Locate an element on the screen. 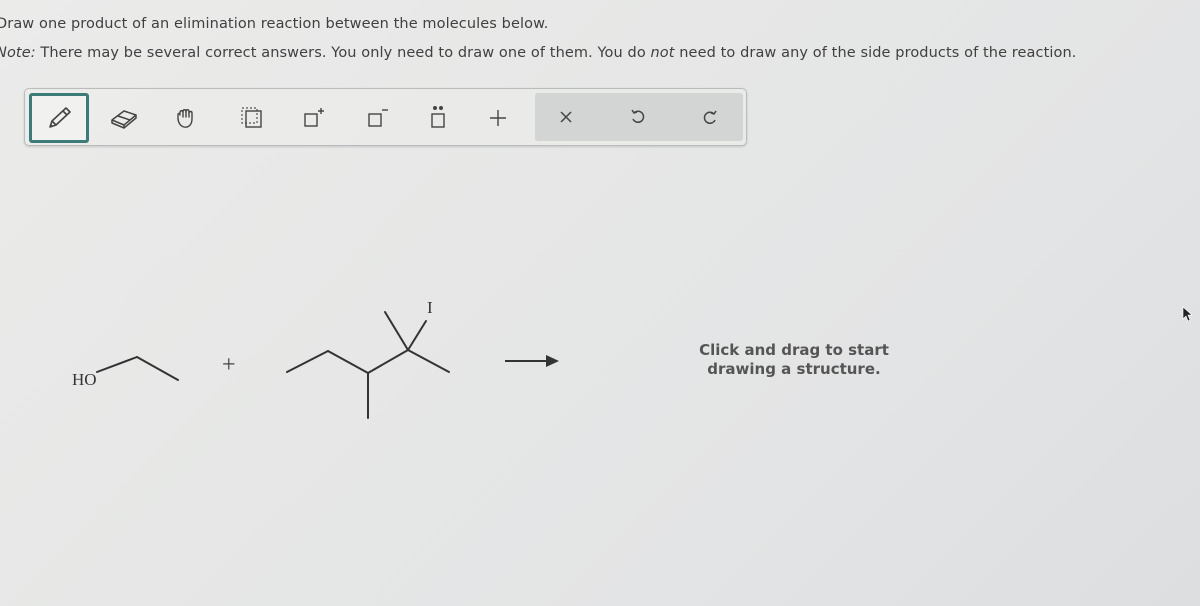 This screenshot has height=606, width=1200. mouse-cursor-icon is located at coordinates (1188, 316).